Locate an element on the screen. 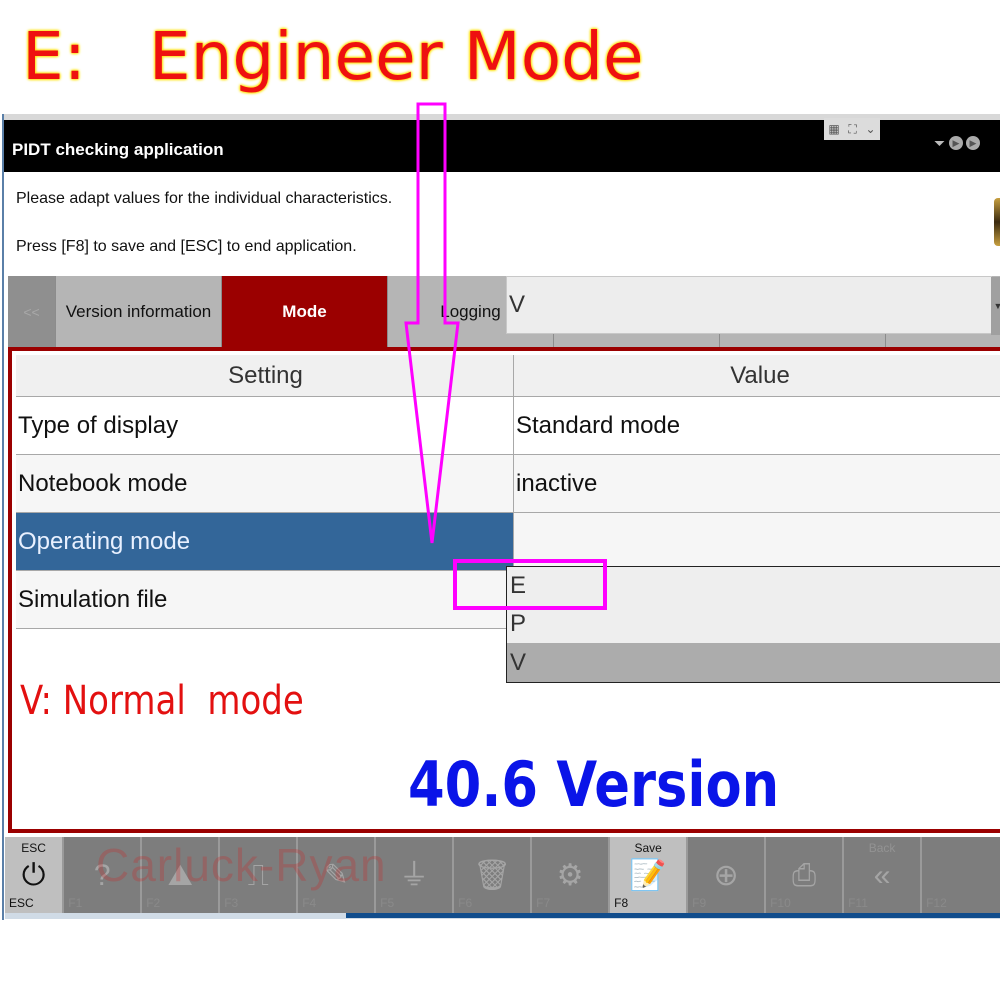 The image size is (1000, 1000). button-label: Back is located at coordinates (882, 848).